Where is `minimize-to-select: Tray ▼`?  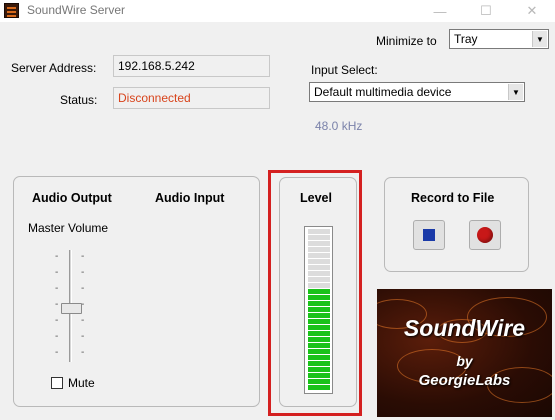 minimize-to-select: Tray ▼ is located at coordinates (499, 39).